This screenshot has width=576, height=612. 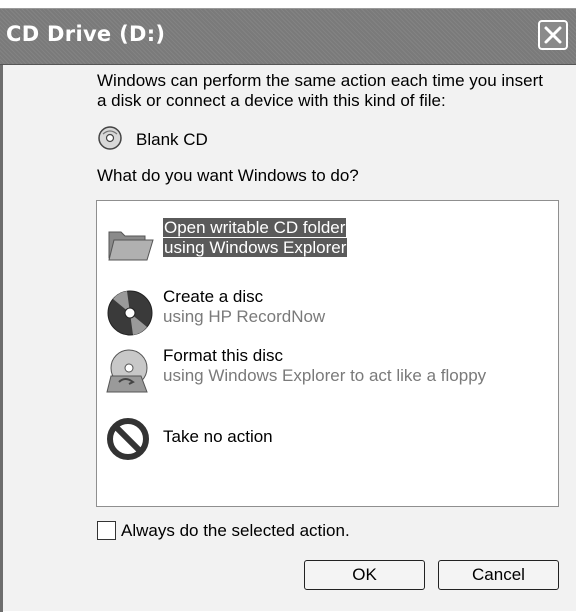 What do you see at coordinates (86, 34) in the screenshot?
I see `window-title: CD Drive (D:)` at bounding box center [86, 34].